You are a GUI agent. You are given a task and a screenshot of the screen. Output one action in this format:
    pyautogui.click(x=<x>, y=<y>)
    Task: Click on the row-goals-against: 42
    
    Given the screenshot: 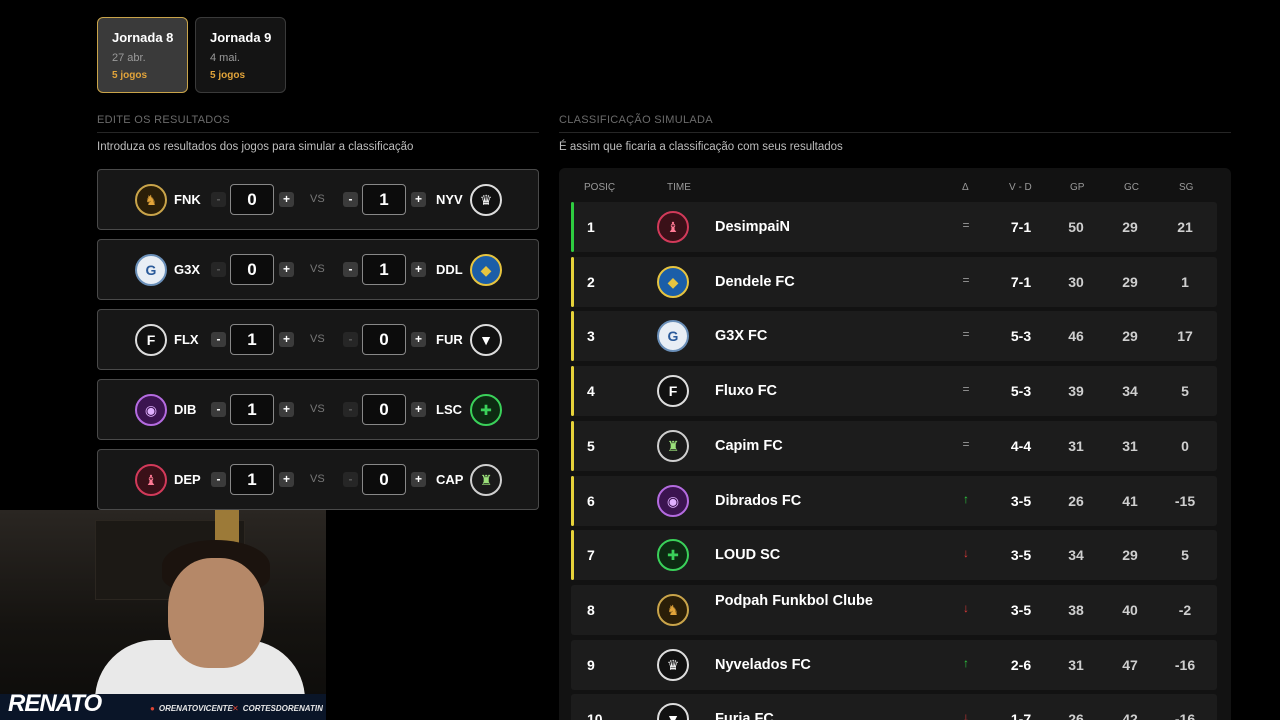 What is the action you would take?
    pyautogui.click(x=1130, y=715)
    